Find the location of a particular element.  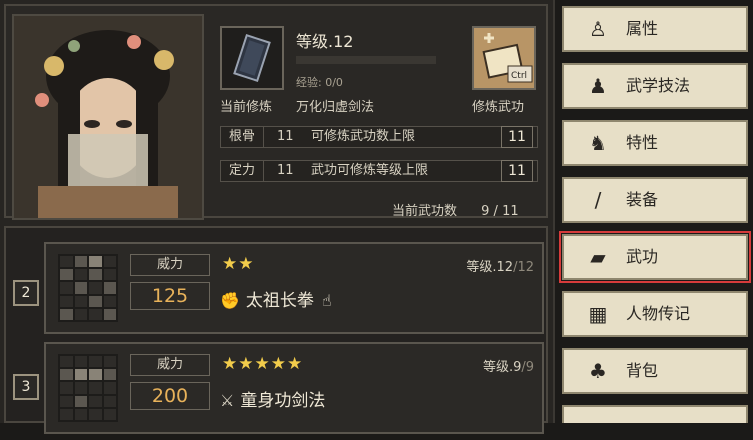

skill-stars: ★★★★★ is located at coordinates (263, 364).